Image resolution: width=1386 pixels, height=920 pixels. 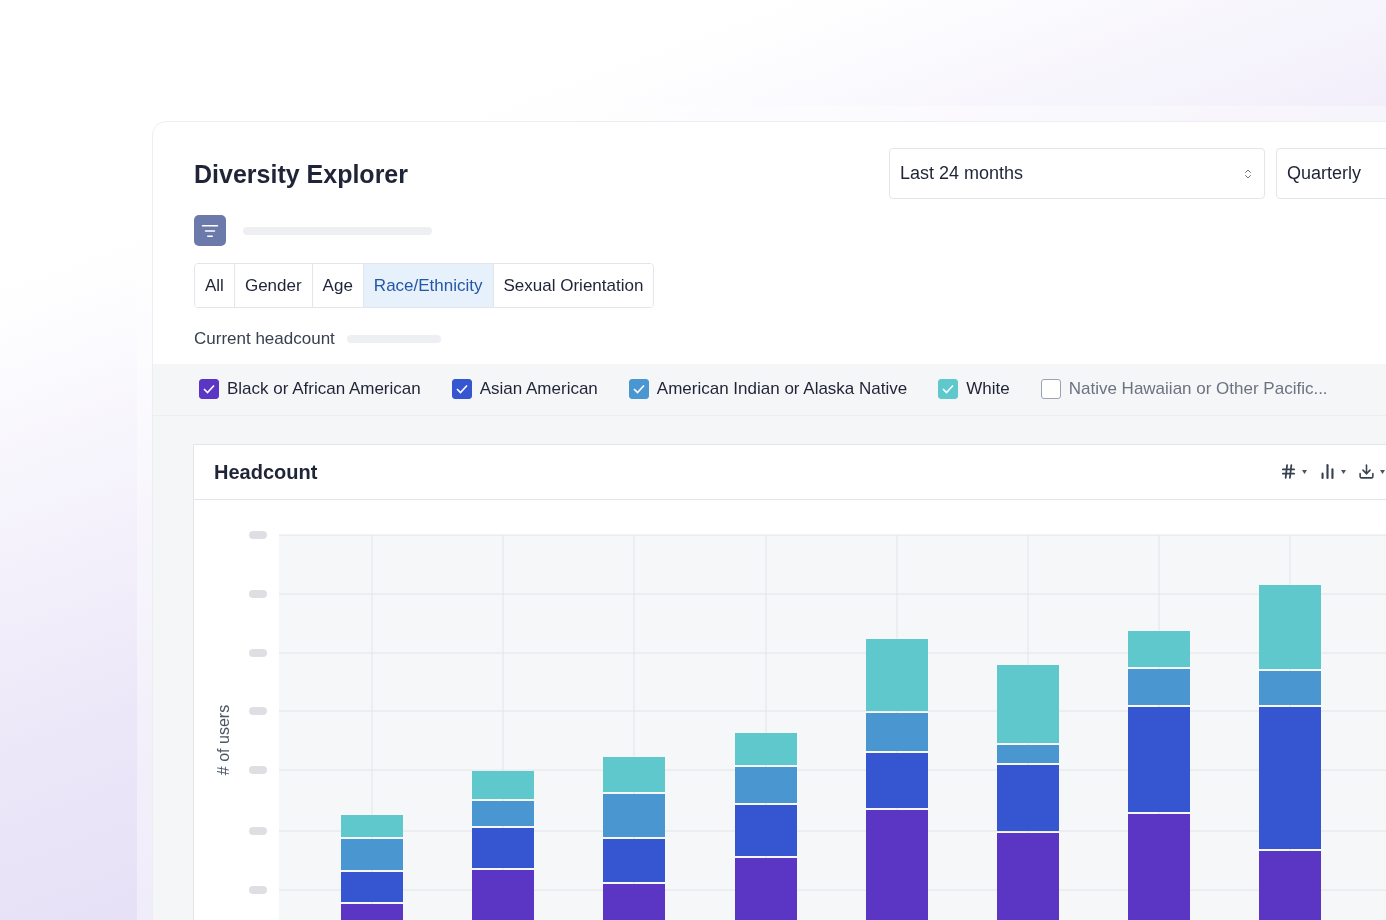 What do you see at coordinates (1366, 471) in the screenshot?
I see `download-icon` at bounding box center [1366, 471].